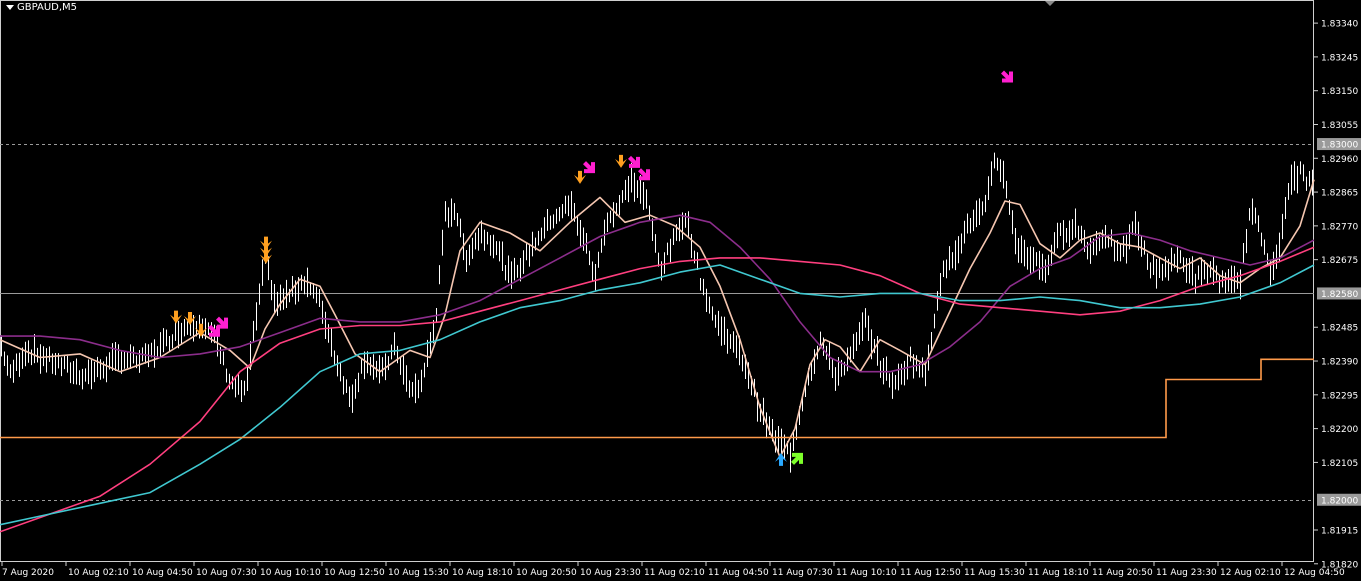 The width and height of the screenshot is (1361, 581). I want to click on time-tick-label: 11 Aug 10:10, so click(866, 573).